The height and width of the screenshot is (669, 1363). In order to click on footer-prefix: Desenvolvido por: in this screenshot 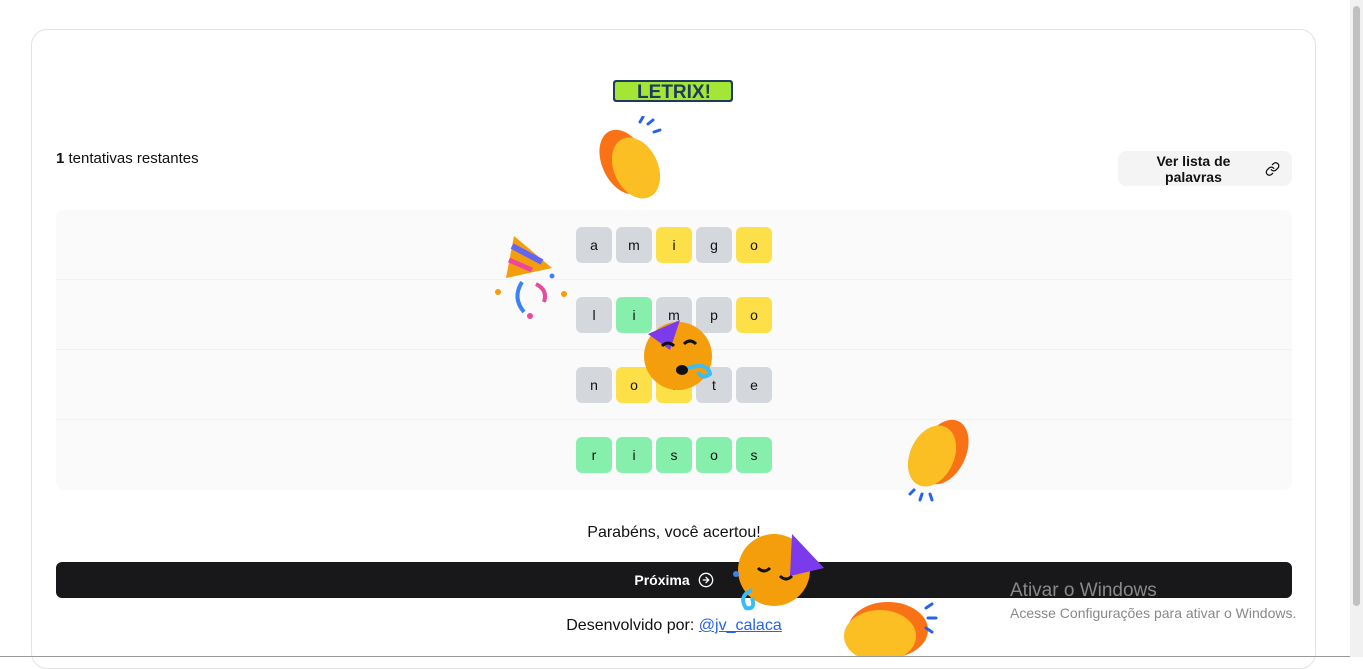, I will do `click(630, 625)`.